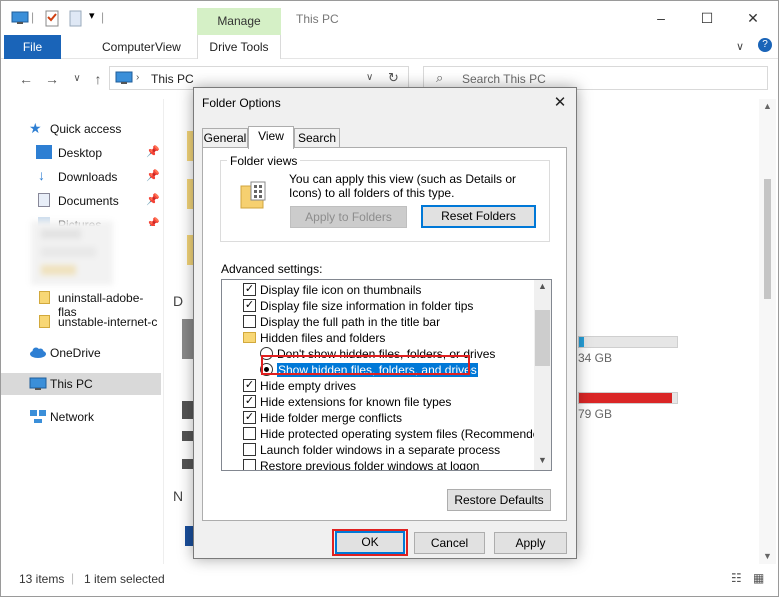  What do you see at coordinates (92, 15) in the screenshot?
I see `chevron-down-icon: ▾` at bounding box center [92, 15].